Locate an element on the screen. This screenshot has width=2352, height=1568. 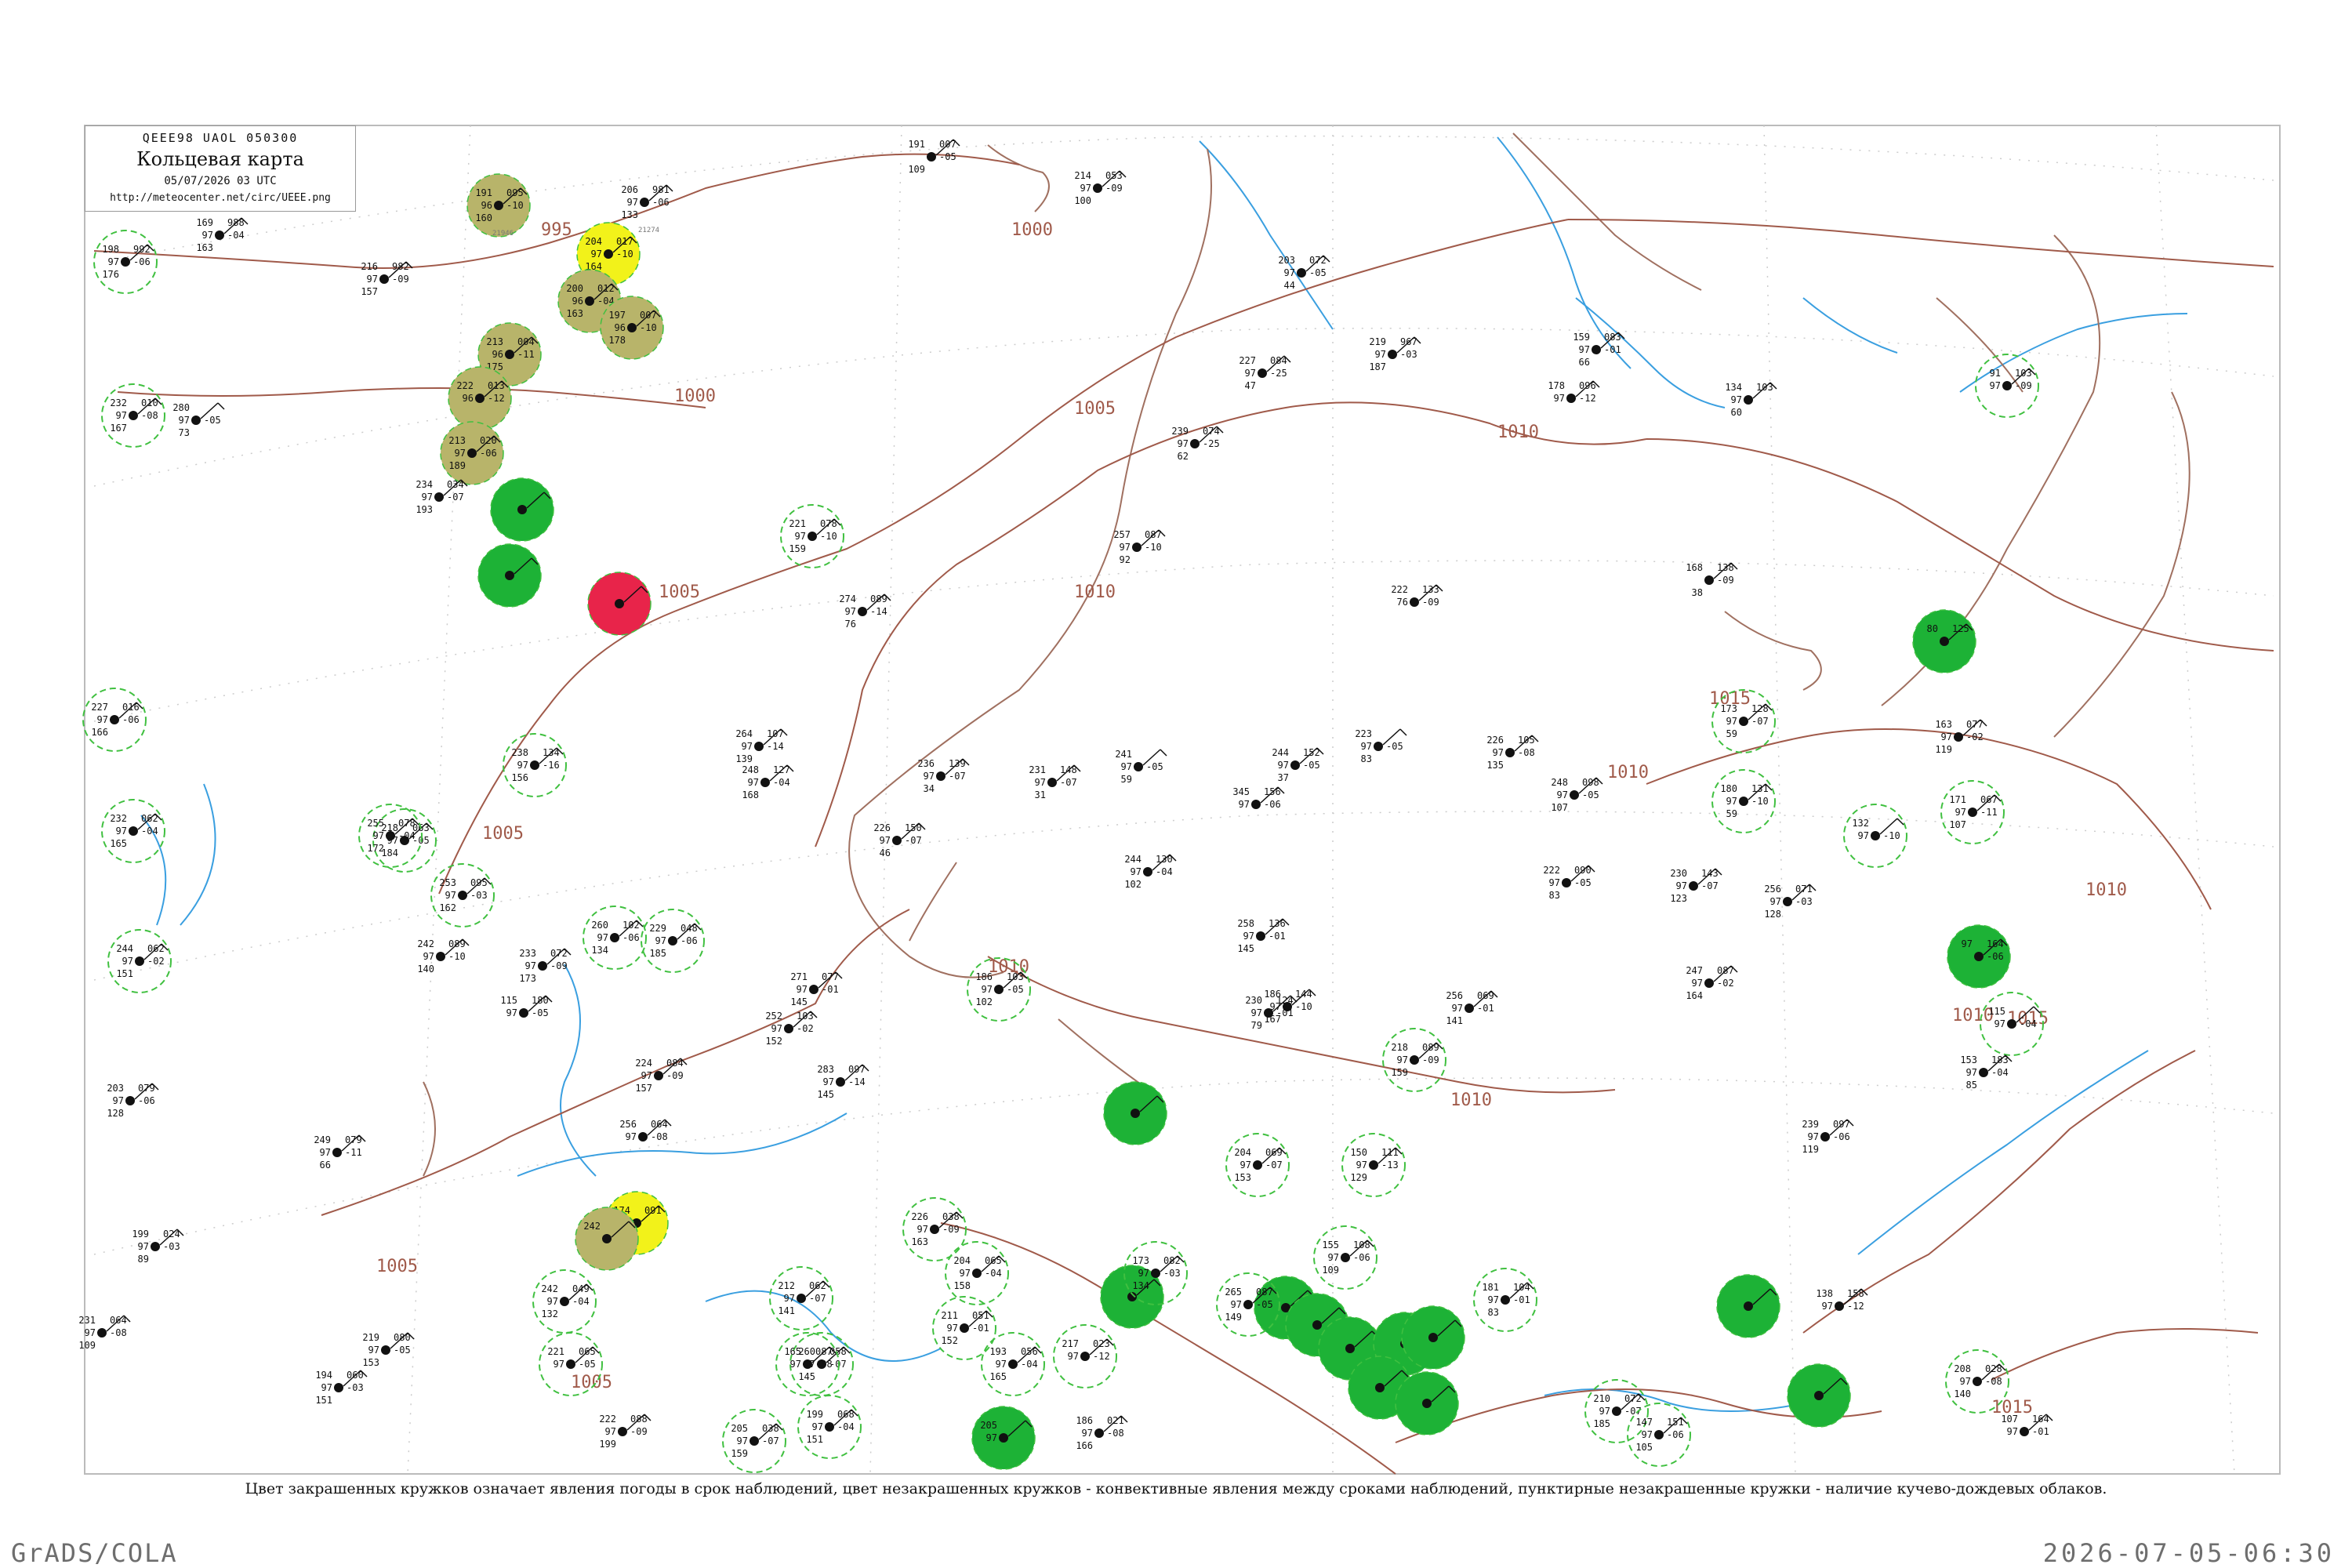
wind-feather is located at coordinates (221, 406).